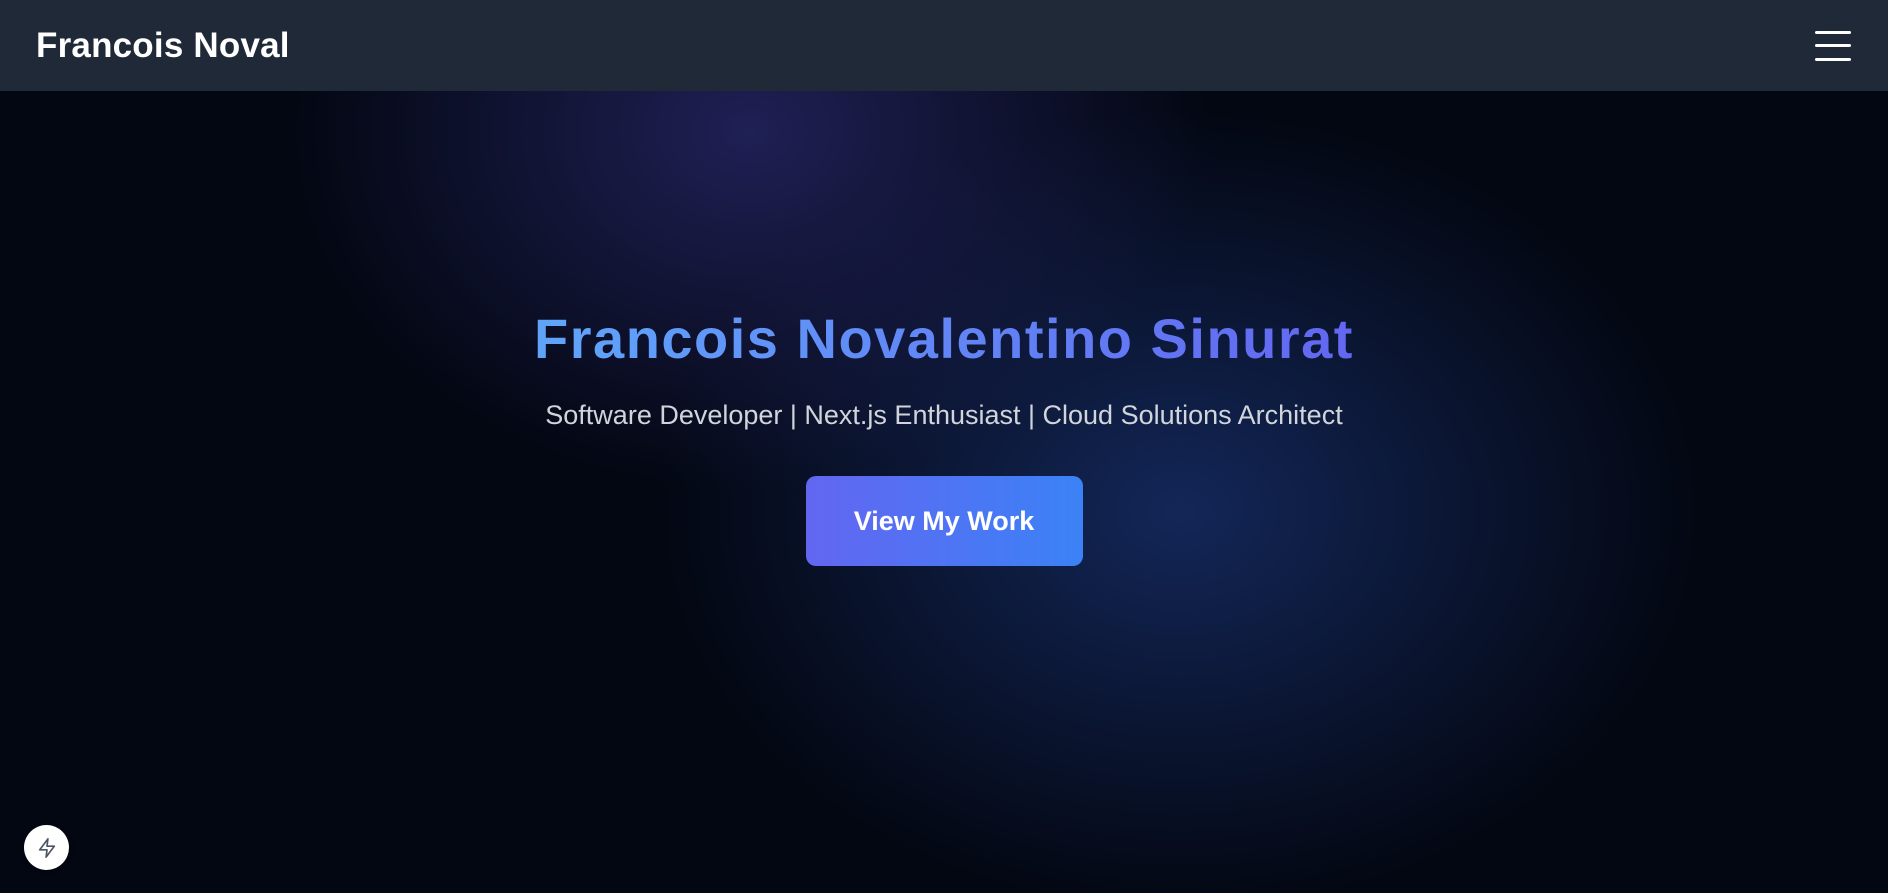 The width and height of the screenshot is (1888, 893). I want to click on view-my-work-button: View My Work, so click(944, 520).